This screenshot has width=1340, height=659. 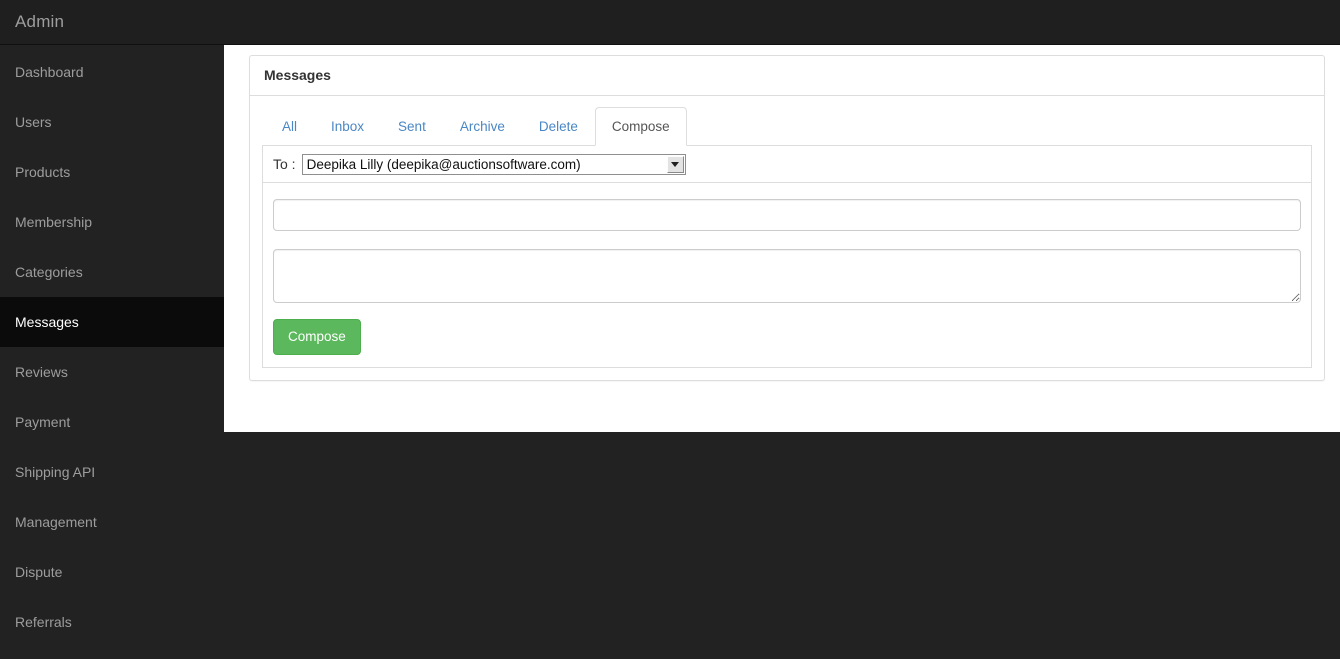 I want to click on page-title: Messages, so click(x=297, y=75).